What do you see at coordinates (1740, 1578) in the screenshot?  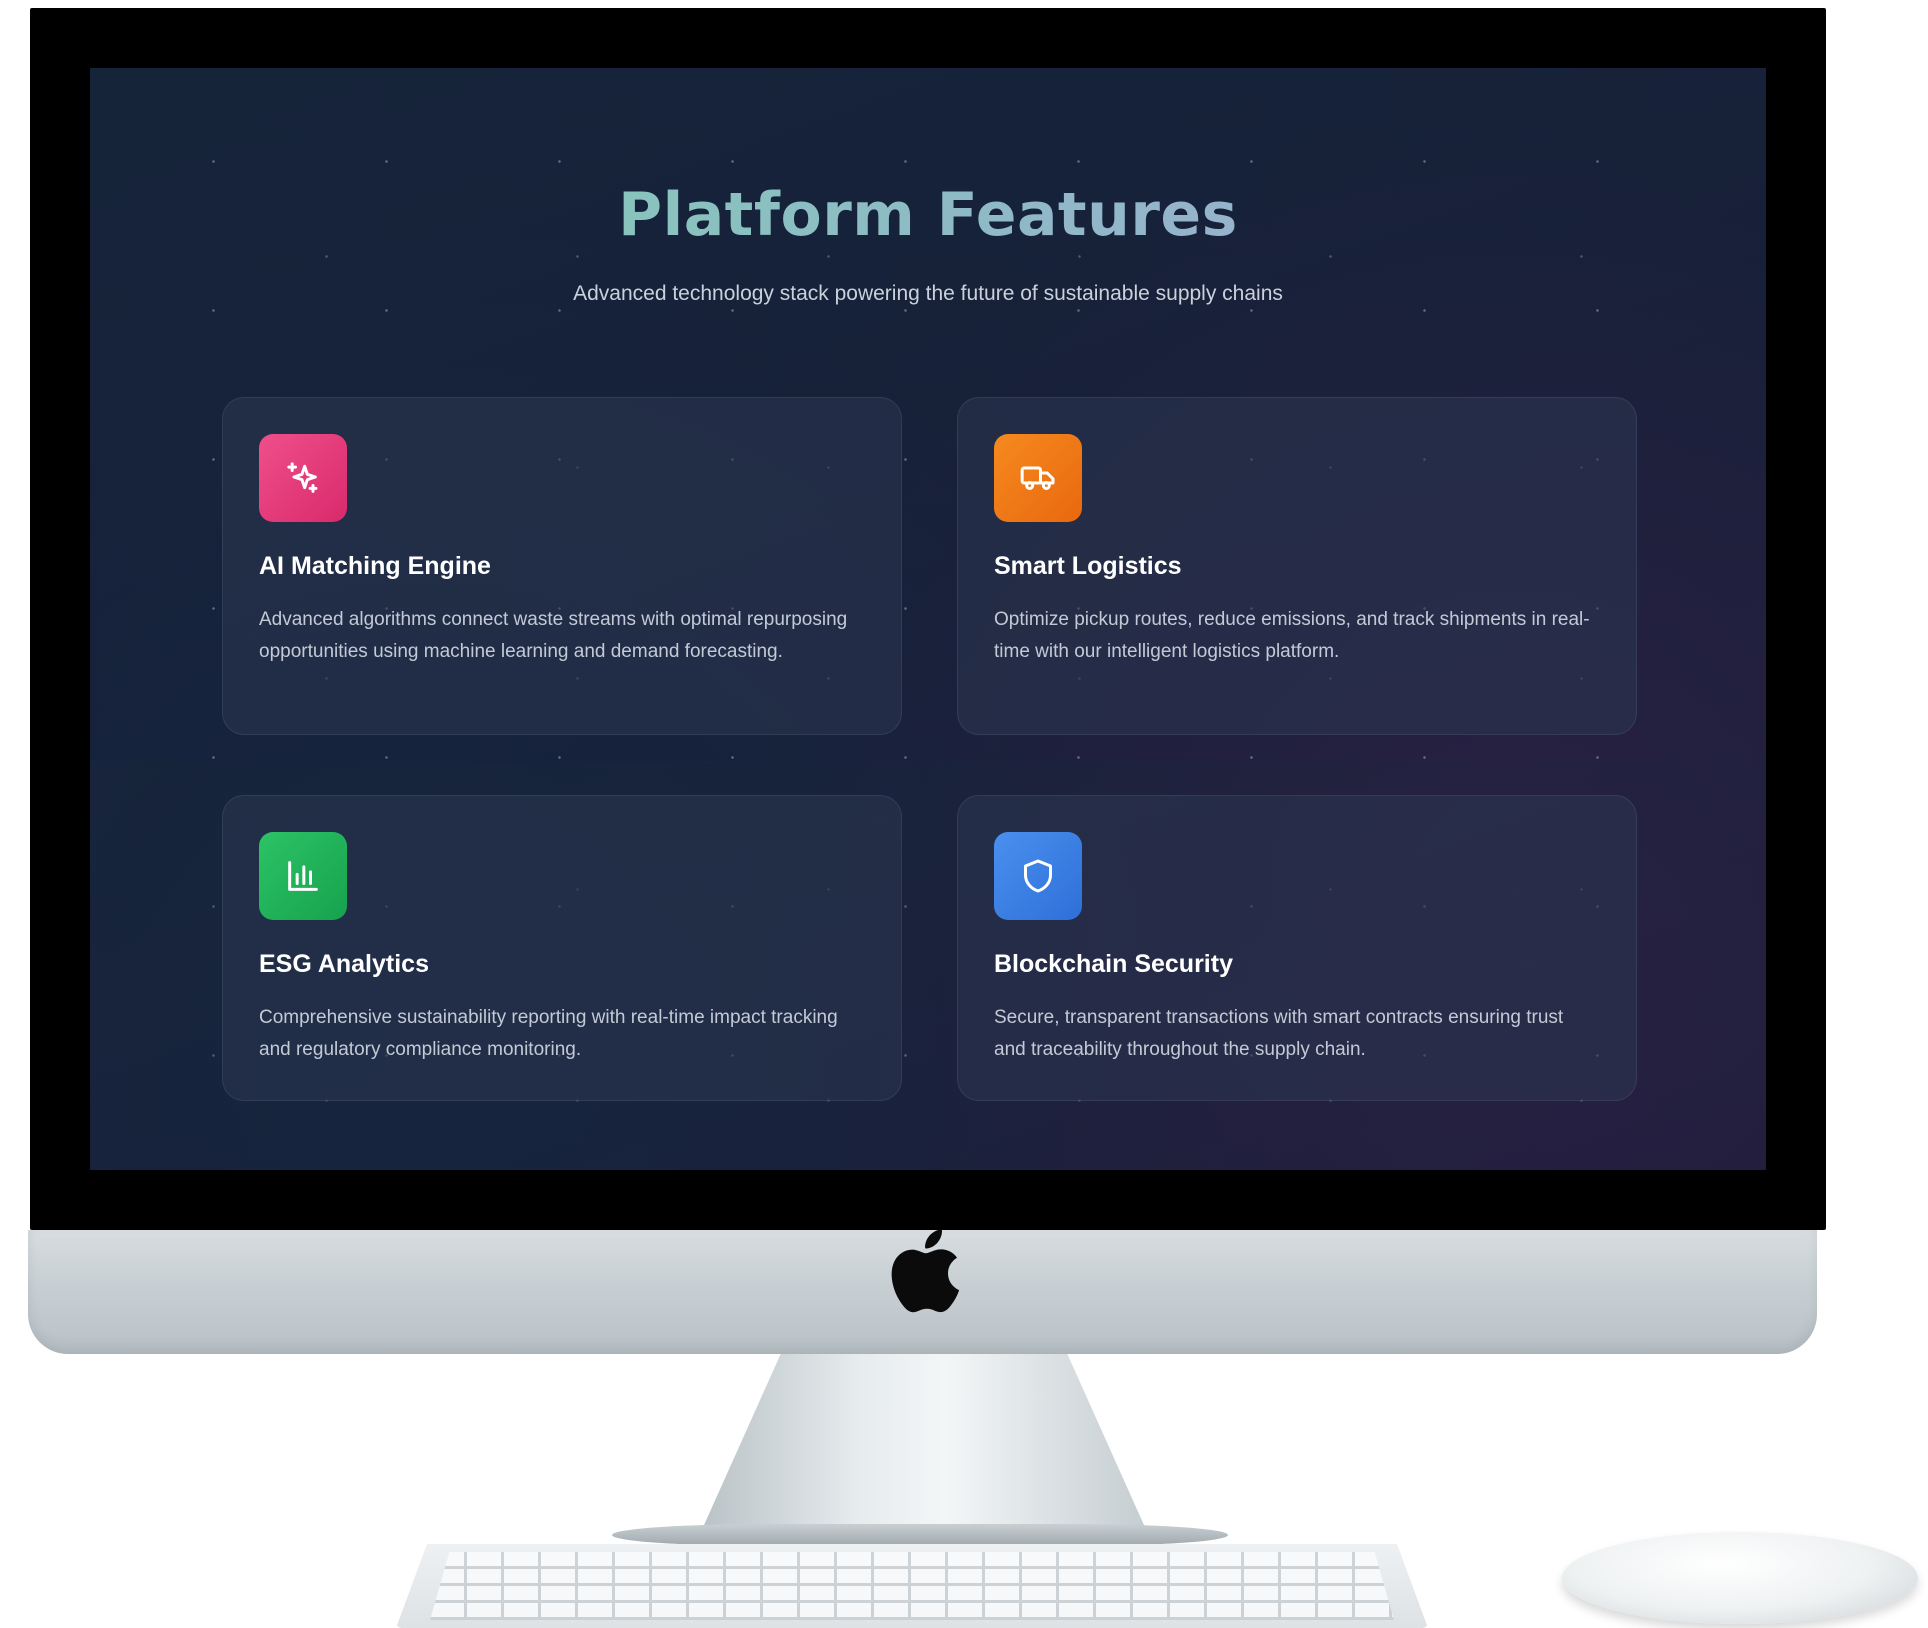 I see `mouse` at bounding box center [1740, 1578].